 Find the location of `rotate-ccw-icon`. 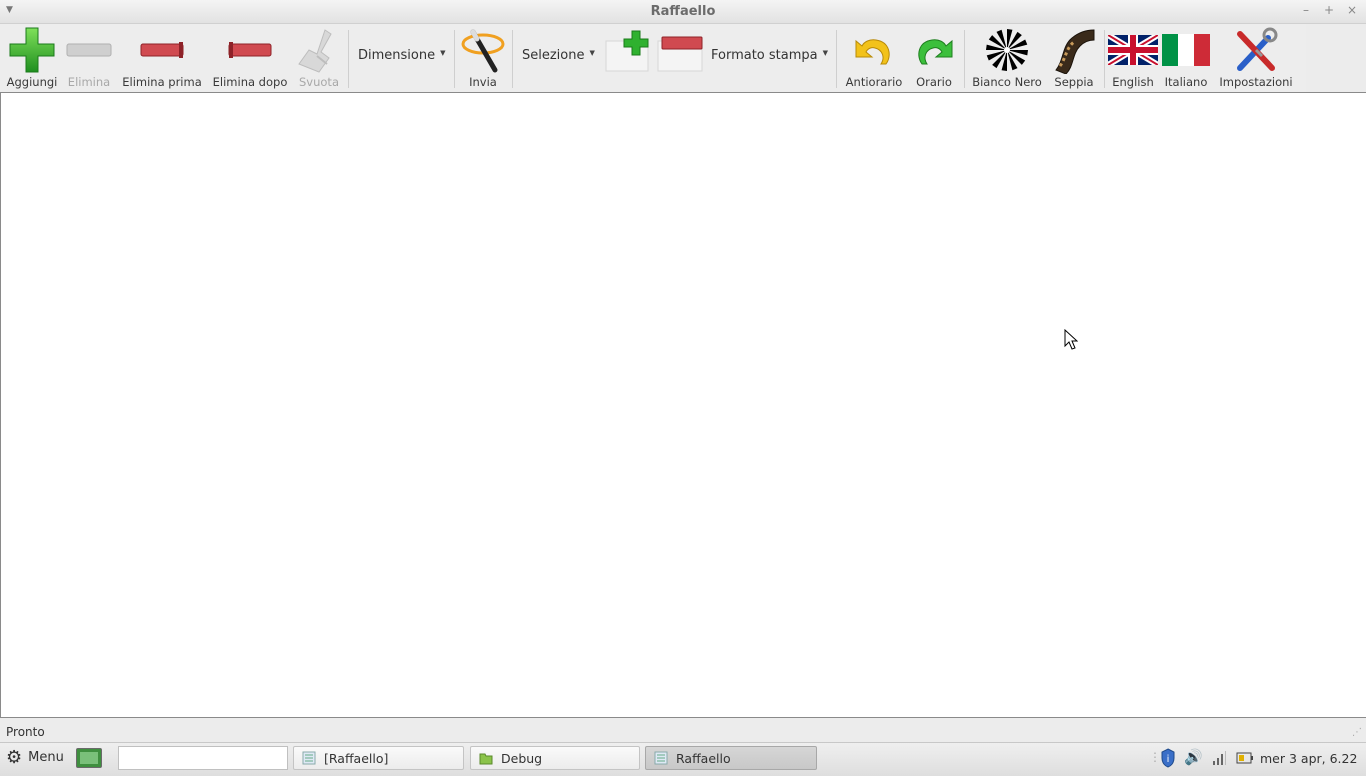

rotate-ccw-icon is located at coordinates (874, 50).